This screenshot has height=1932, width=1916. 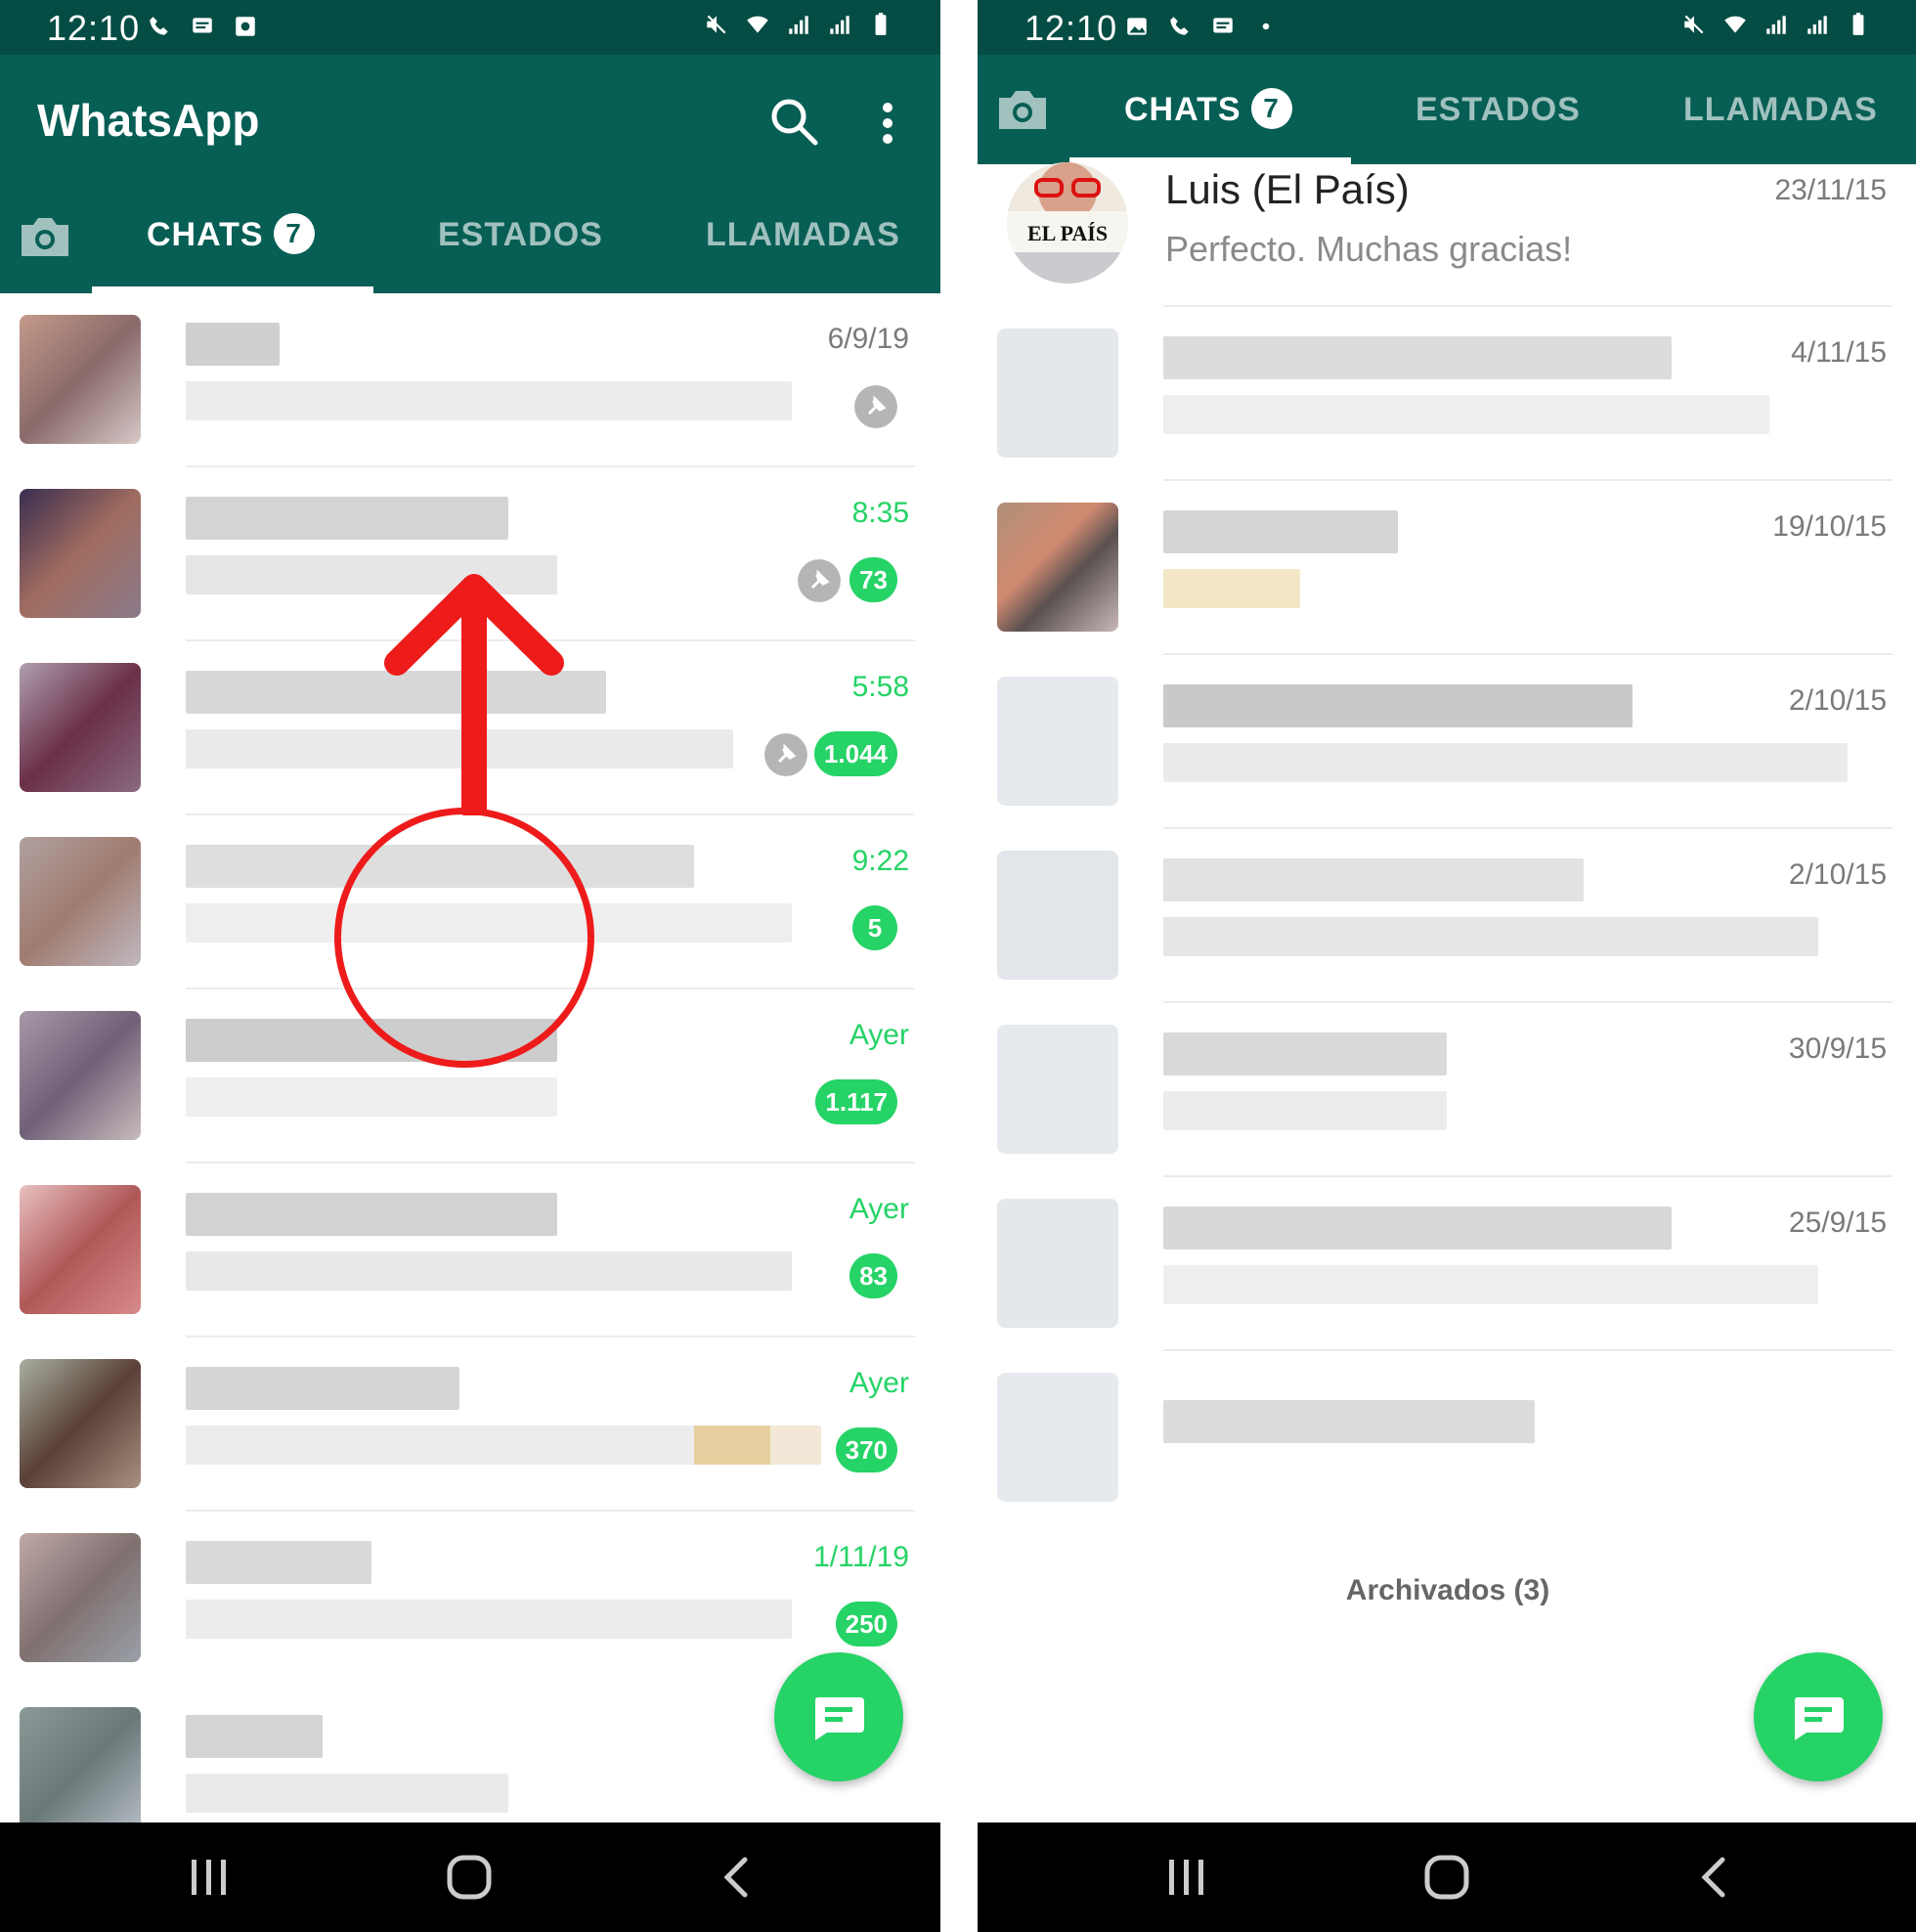 I want to click on chat-preview: Perfecto. Muchas gracias!, so click(x=1369, y=249).